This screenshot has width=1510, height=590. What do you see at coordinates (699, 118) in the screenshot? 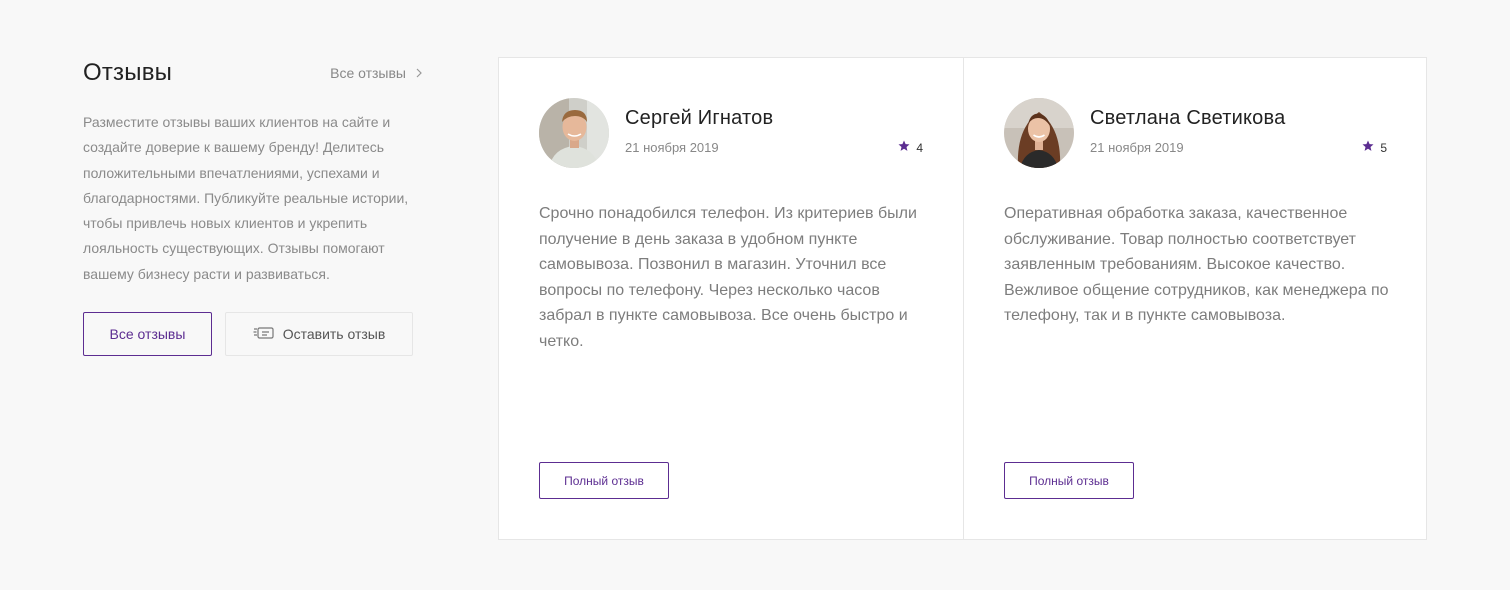
I see `reviewer-name: Сергей Игнатов` at bounding box center [699, 118].